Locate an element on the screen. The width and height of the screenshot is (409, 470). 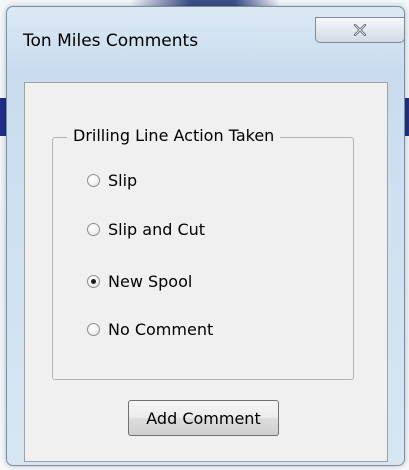
radio-option-slip: Slip is located at coordinates (112, 180).